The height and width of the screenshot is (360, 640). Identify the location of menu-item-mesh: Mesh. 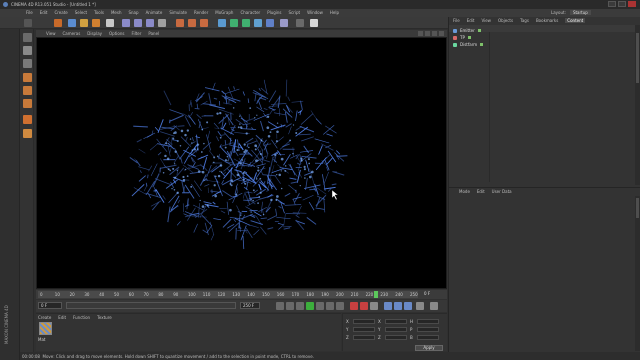
(116, 12).